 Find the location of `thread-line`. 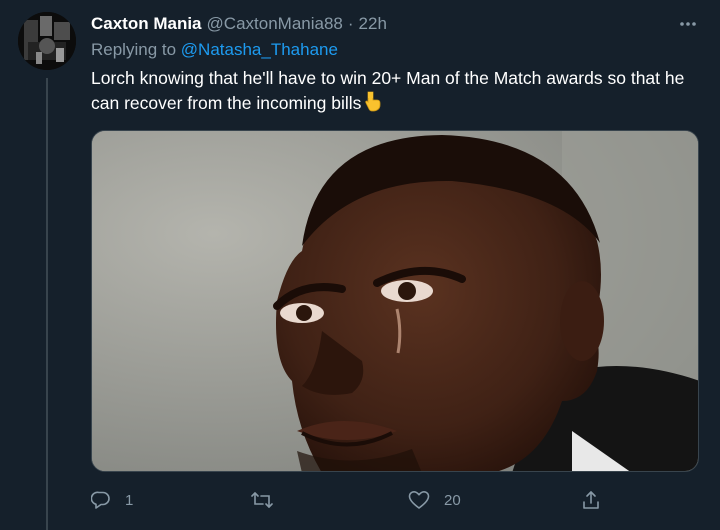

thread-line is located at coordinates (47, 304).